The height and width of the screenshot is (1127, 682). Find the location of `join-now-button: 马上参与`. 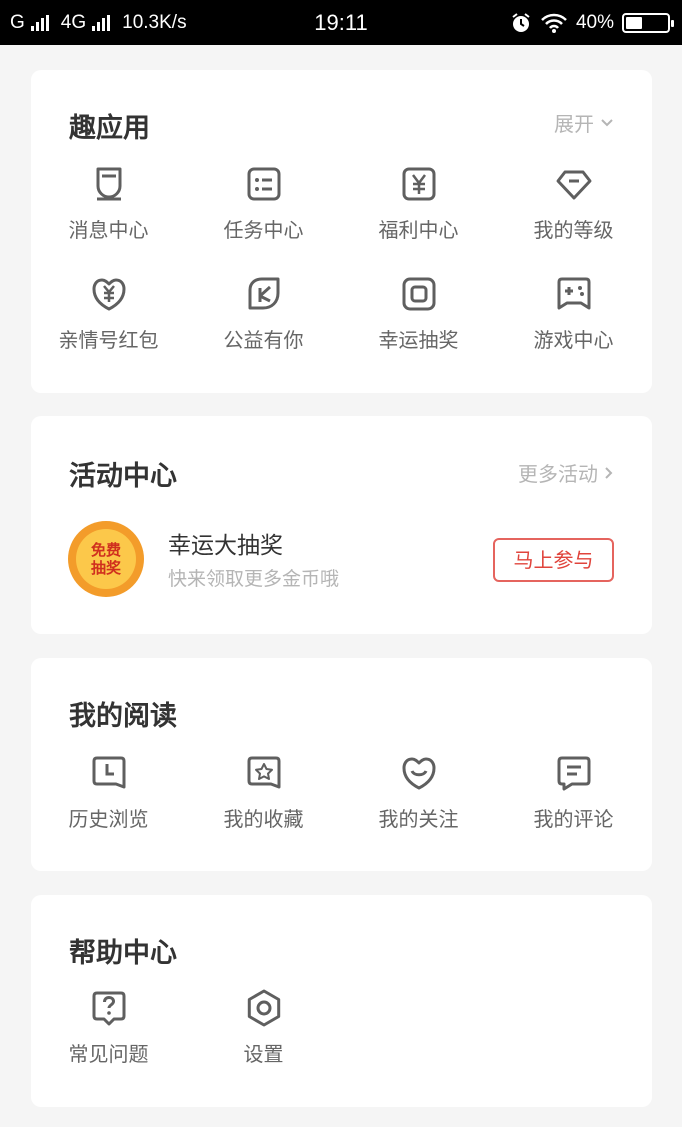

join-now-button: 马上参与 is located at coordinates (553, 560).